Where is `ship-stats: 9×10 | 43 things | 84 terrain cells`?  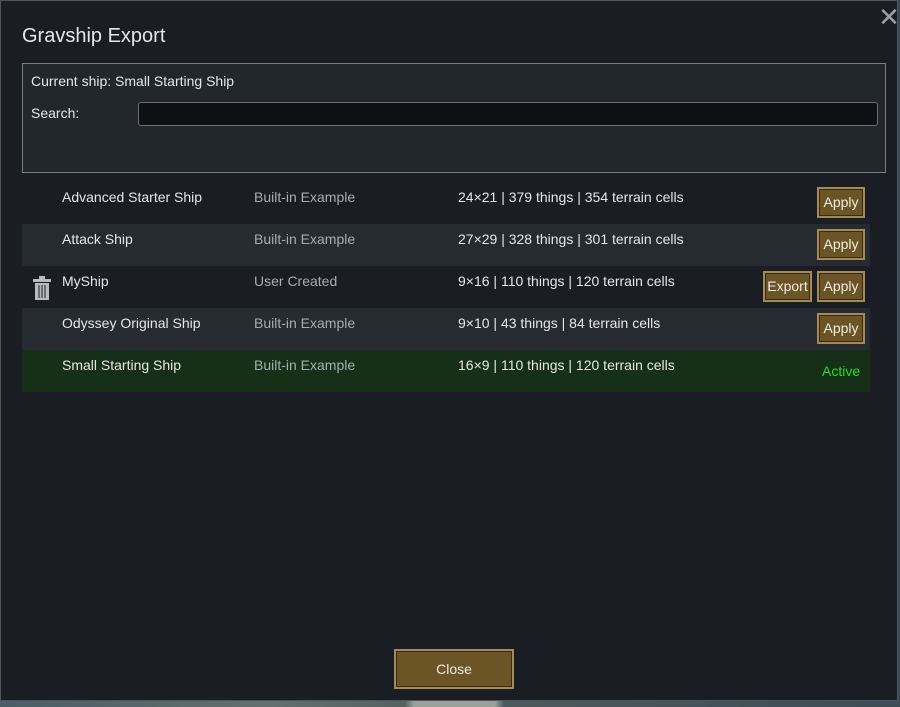
ship-stats: 9×10 | 43 things | 84 terrain cells is located at coordinates (559, 323).